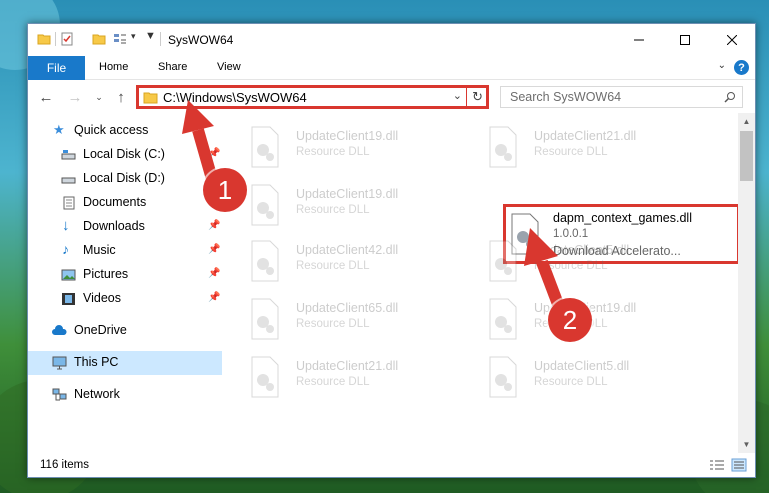 The height and width of the screenshot is (493, 769). Describe the element at coordinates (56, 68) in the screenshot. I see `file-tab: File` at that location.